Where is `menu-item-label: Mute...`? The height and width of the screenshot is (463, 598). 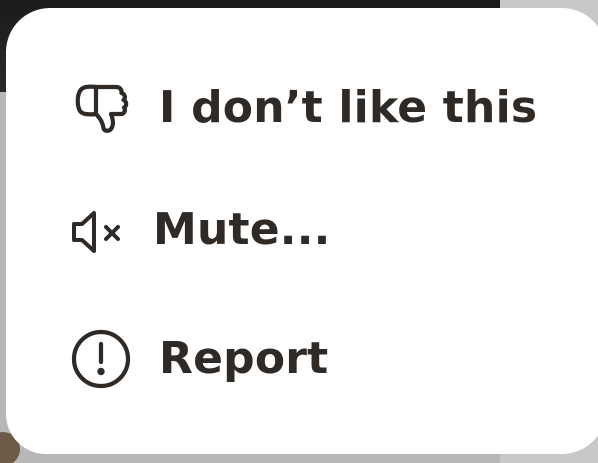 menu-item-label: Mute... is located at coordinates (242, 229).